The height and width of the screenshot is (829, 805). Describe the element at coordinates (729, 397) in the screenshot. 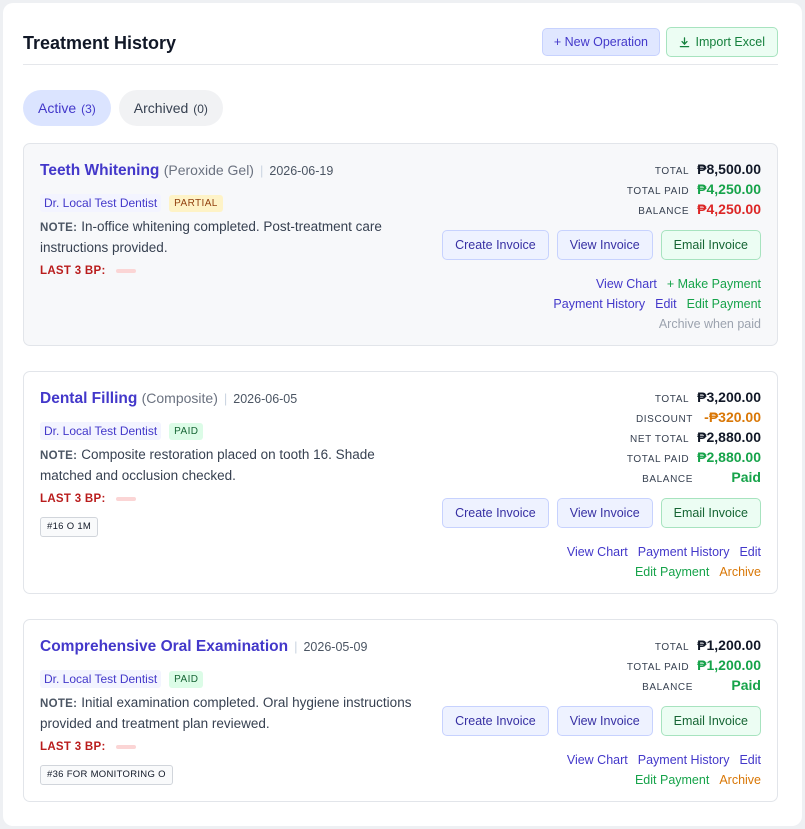

I see `total-value: ₱3,200.00` at that location.